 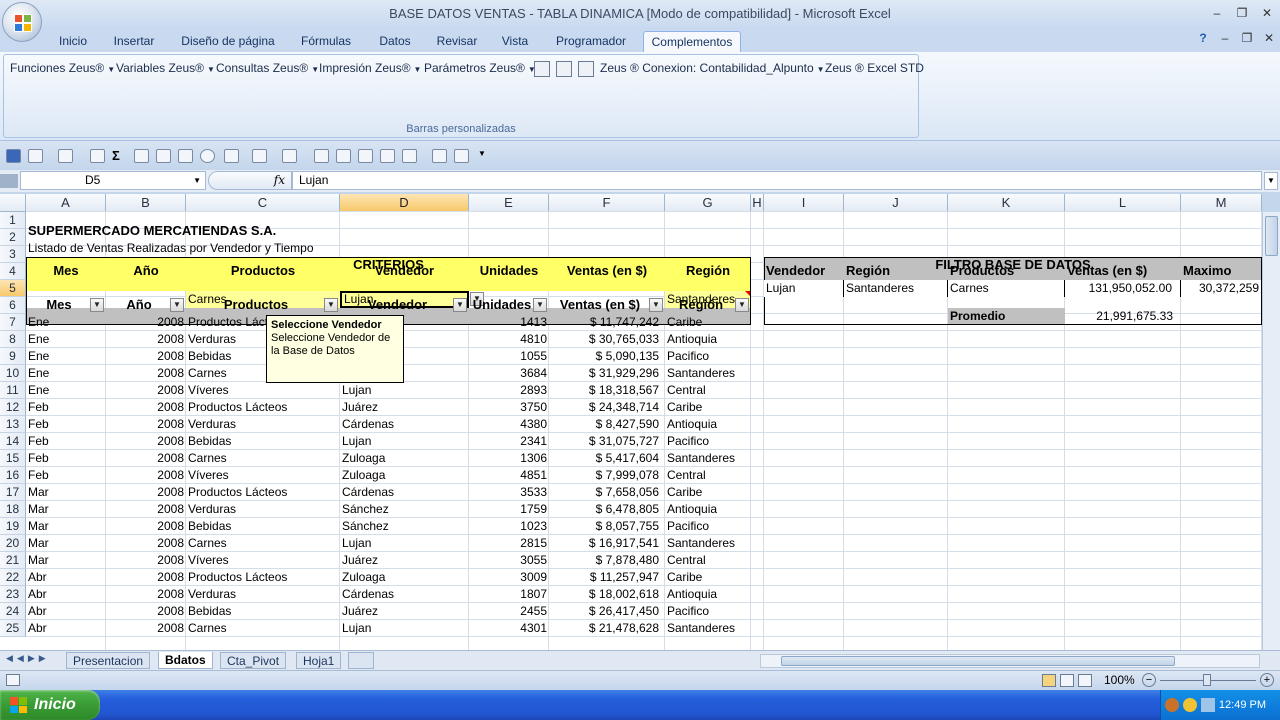 I want to click on promedio-label: Promedio, so click(x=1006, y=316).